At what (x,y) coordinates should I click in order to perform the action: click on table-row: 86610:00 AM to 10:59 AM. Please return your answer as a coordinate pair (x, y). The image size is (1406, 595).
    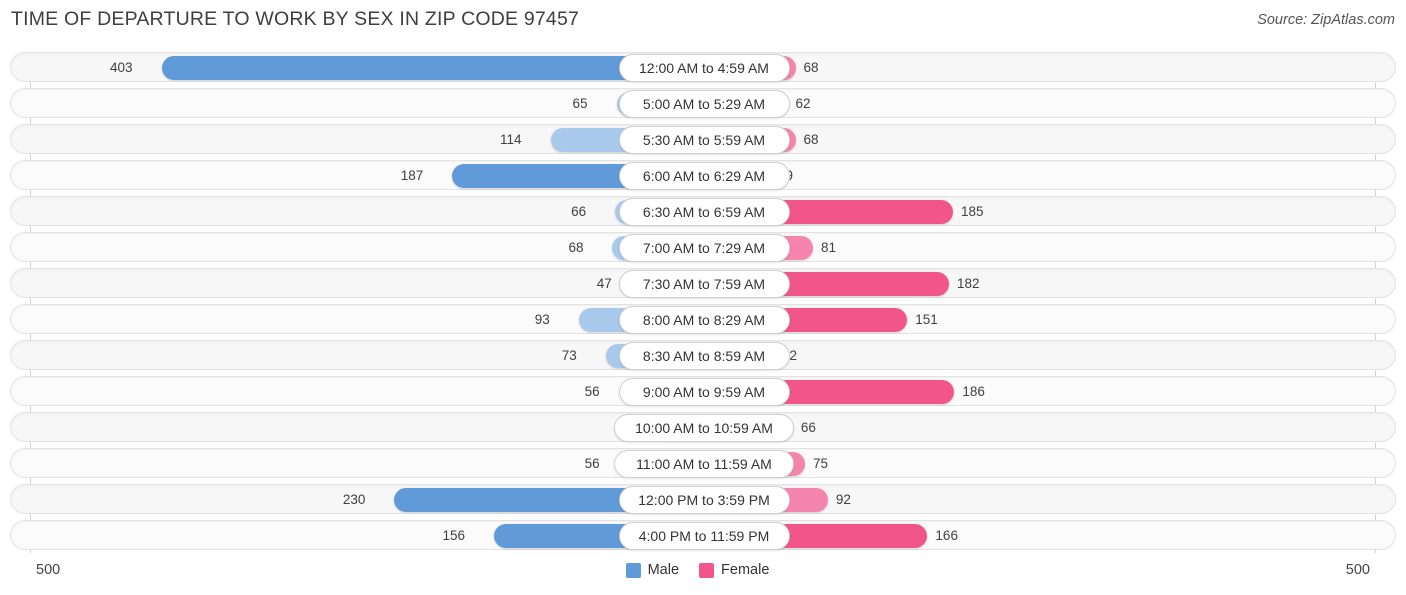
    Looking at the image, I should click on (703, 427).